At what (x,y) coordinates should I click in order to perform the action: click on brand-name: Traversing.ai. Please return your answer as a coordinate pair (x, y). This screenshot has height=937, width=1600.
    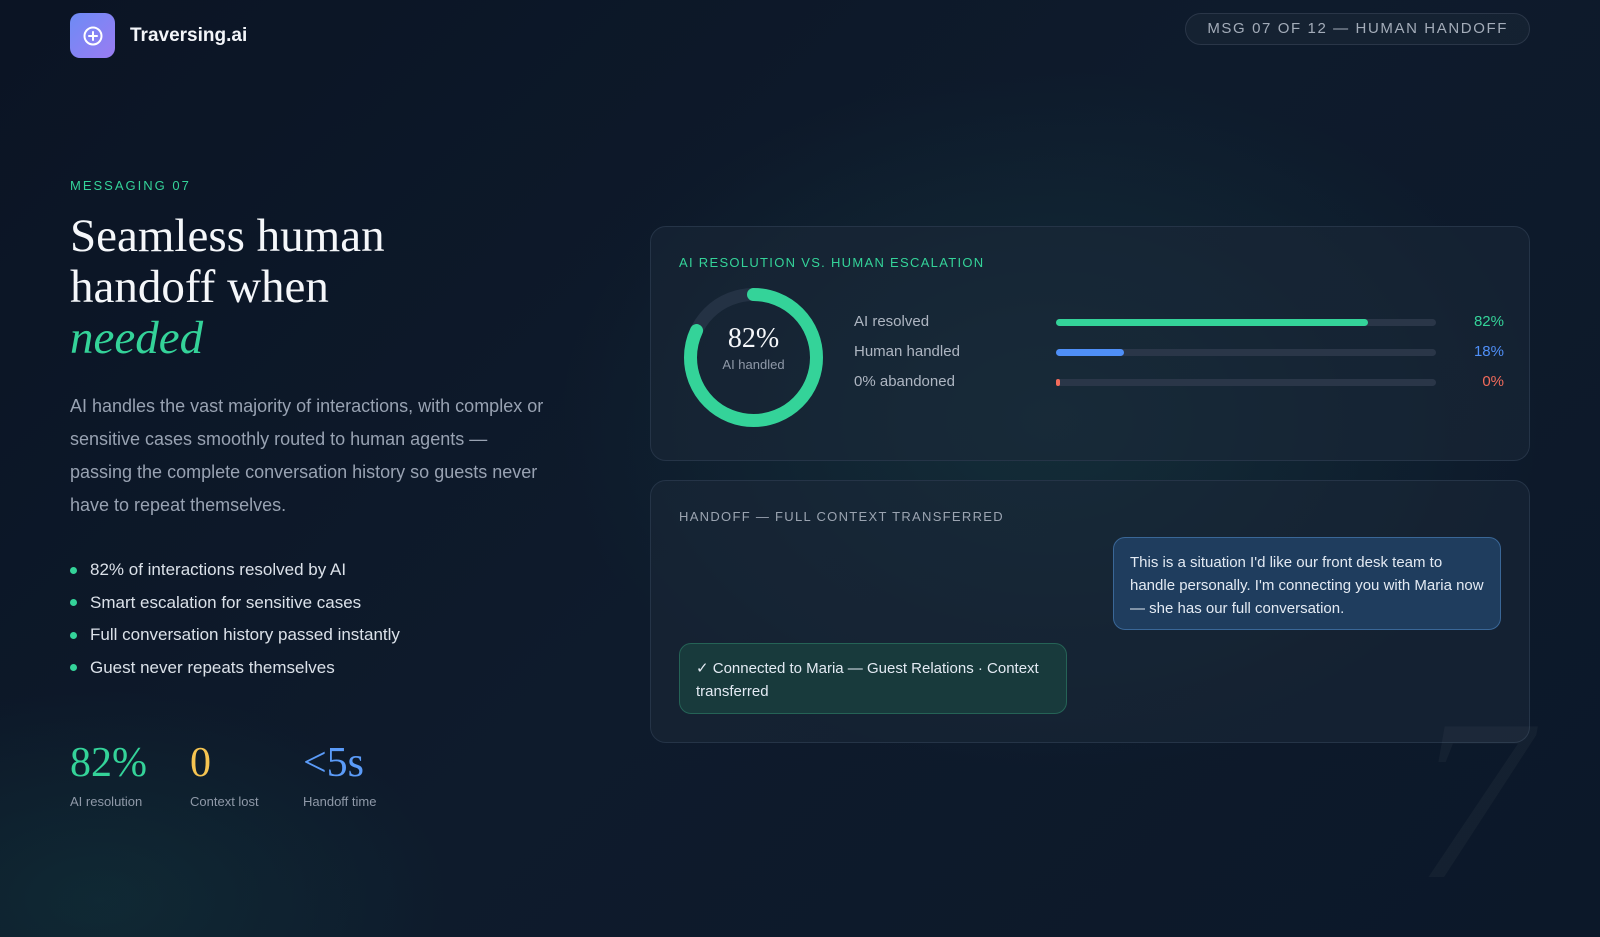
    Looking at the image, I should click on (189, 35).